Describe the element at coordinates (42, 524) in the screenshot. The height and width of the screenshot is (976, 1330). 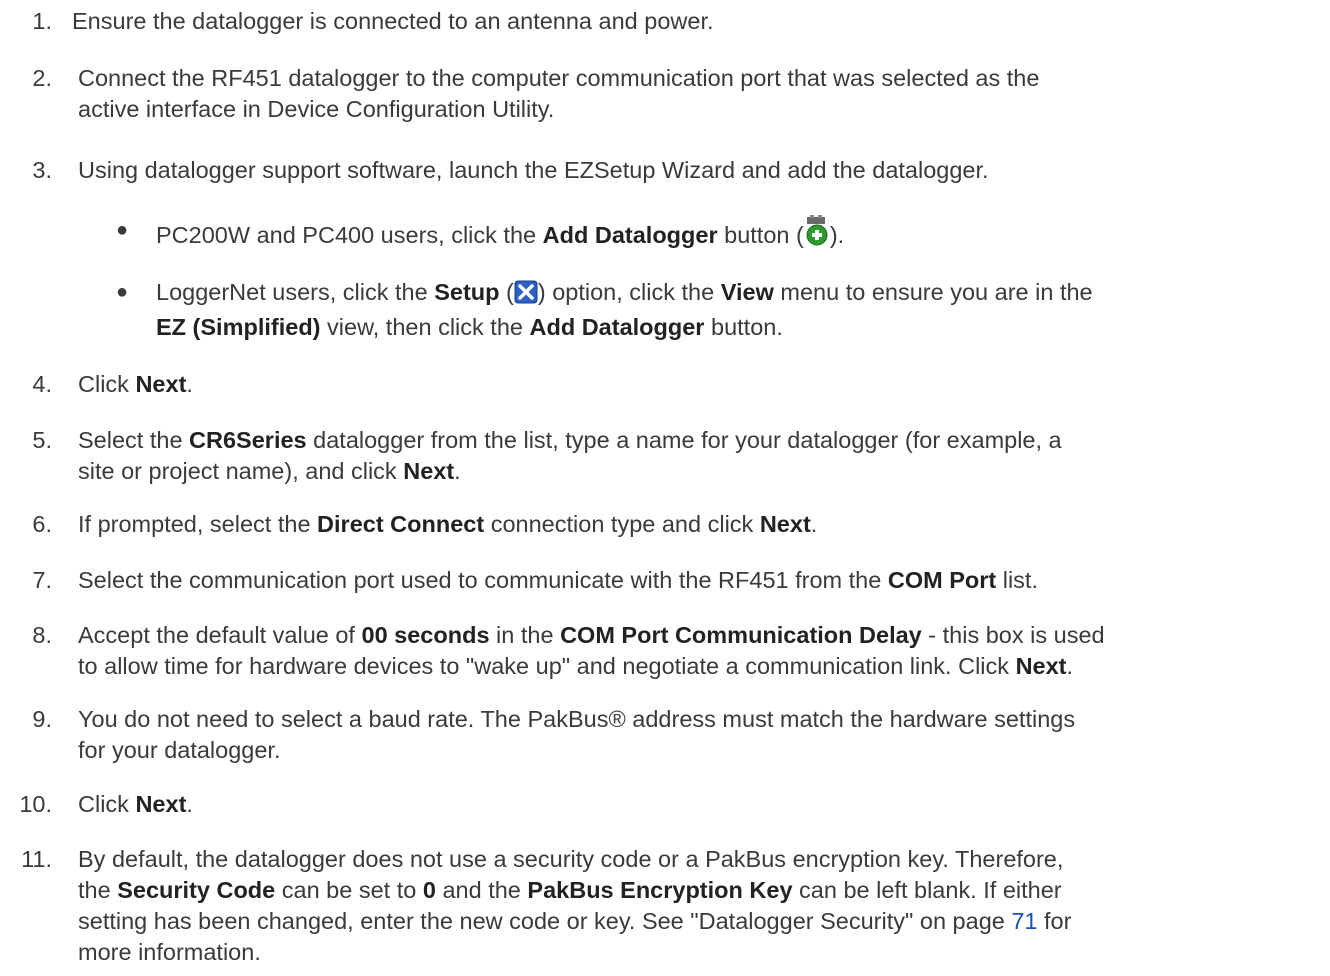
I see `step-number: 6.` at that location.